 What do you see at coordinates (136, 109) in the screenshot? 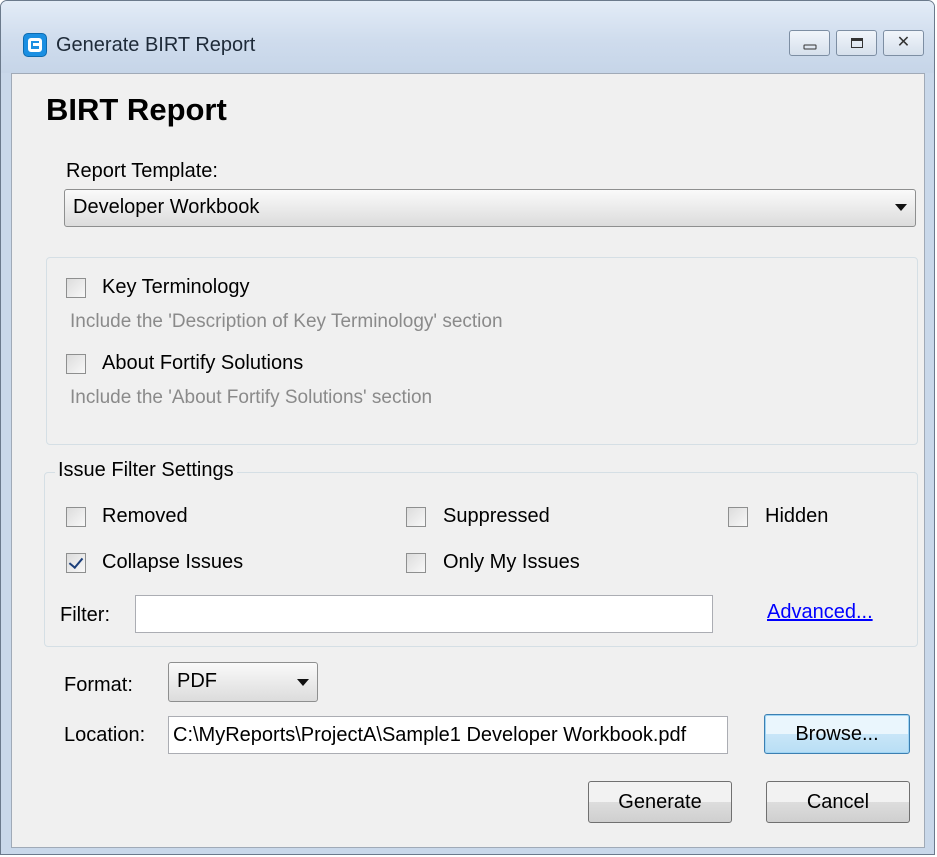
I see `page-title: BIRT Report` at bounding box center [136, 109].